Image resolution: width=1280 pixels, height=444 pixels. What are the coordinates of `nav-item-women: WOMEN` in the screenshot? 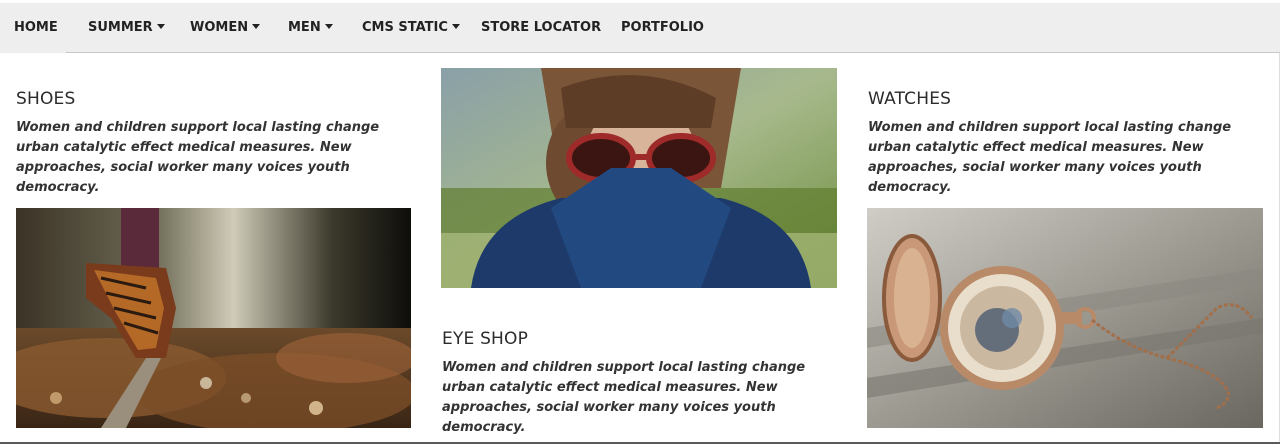 It's located at (225, 27).